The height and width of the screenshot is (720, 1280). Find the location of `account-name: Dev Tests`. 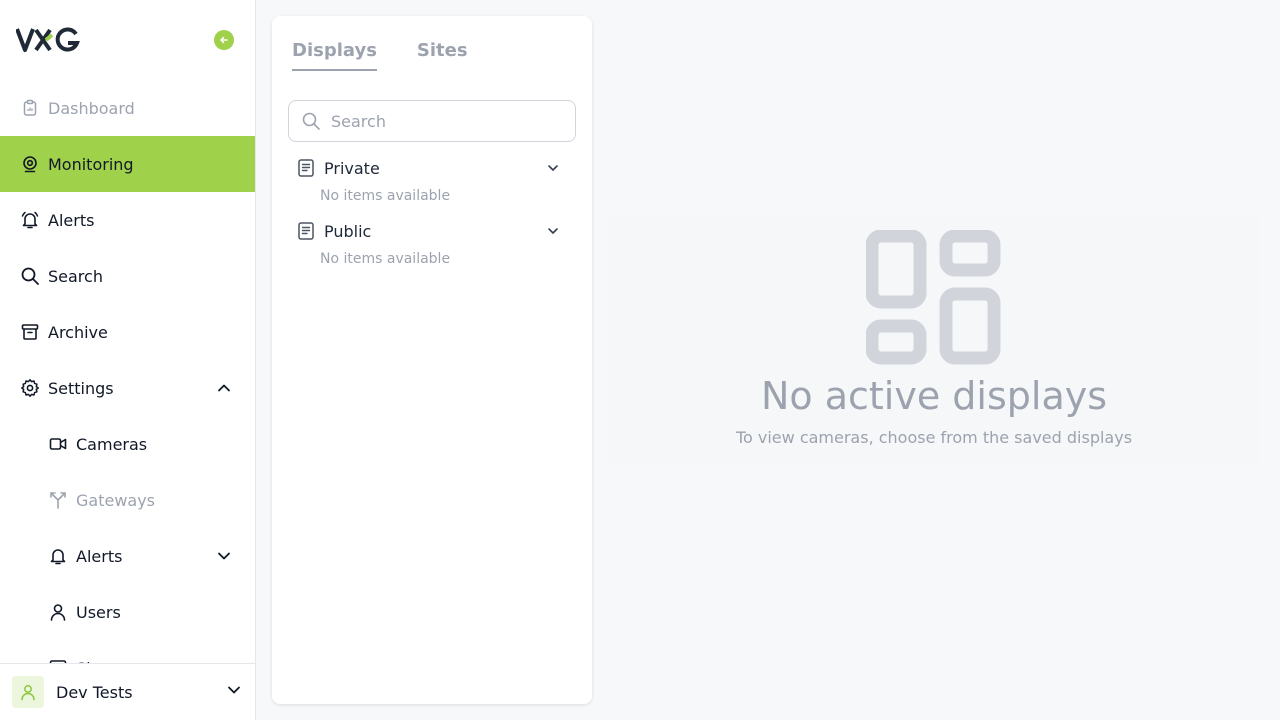

account-name: Dev Tests is located at coordinates (94, 692).